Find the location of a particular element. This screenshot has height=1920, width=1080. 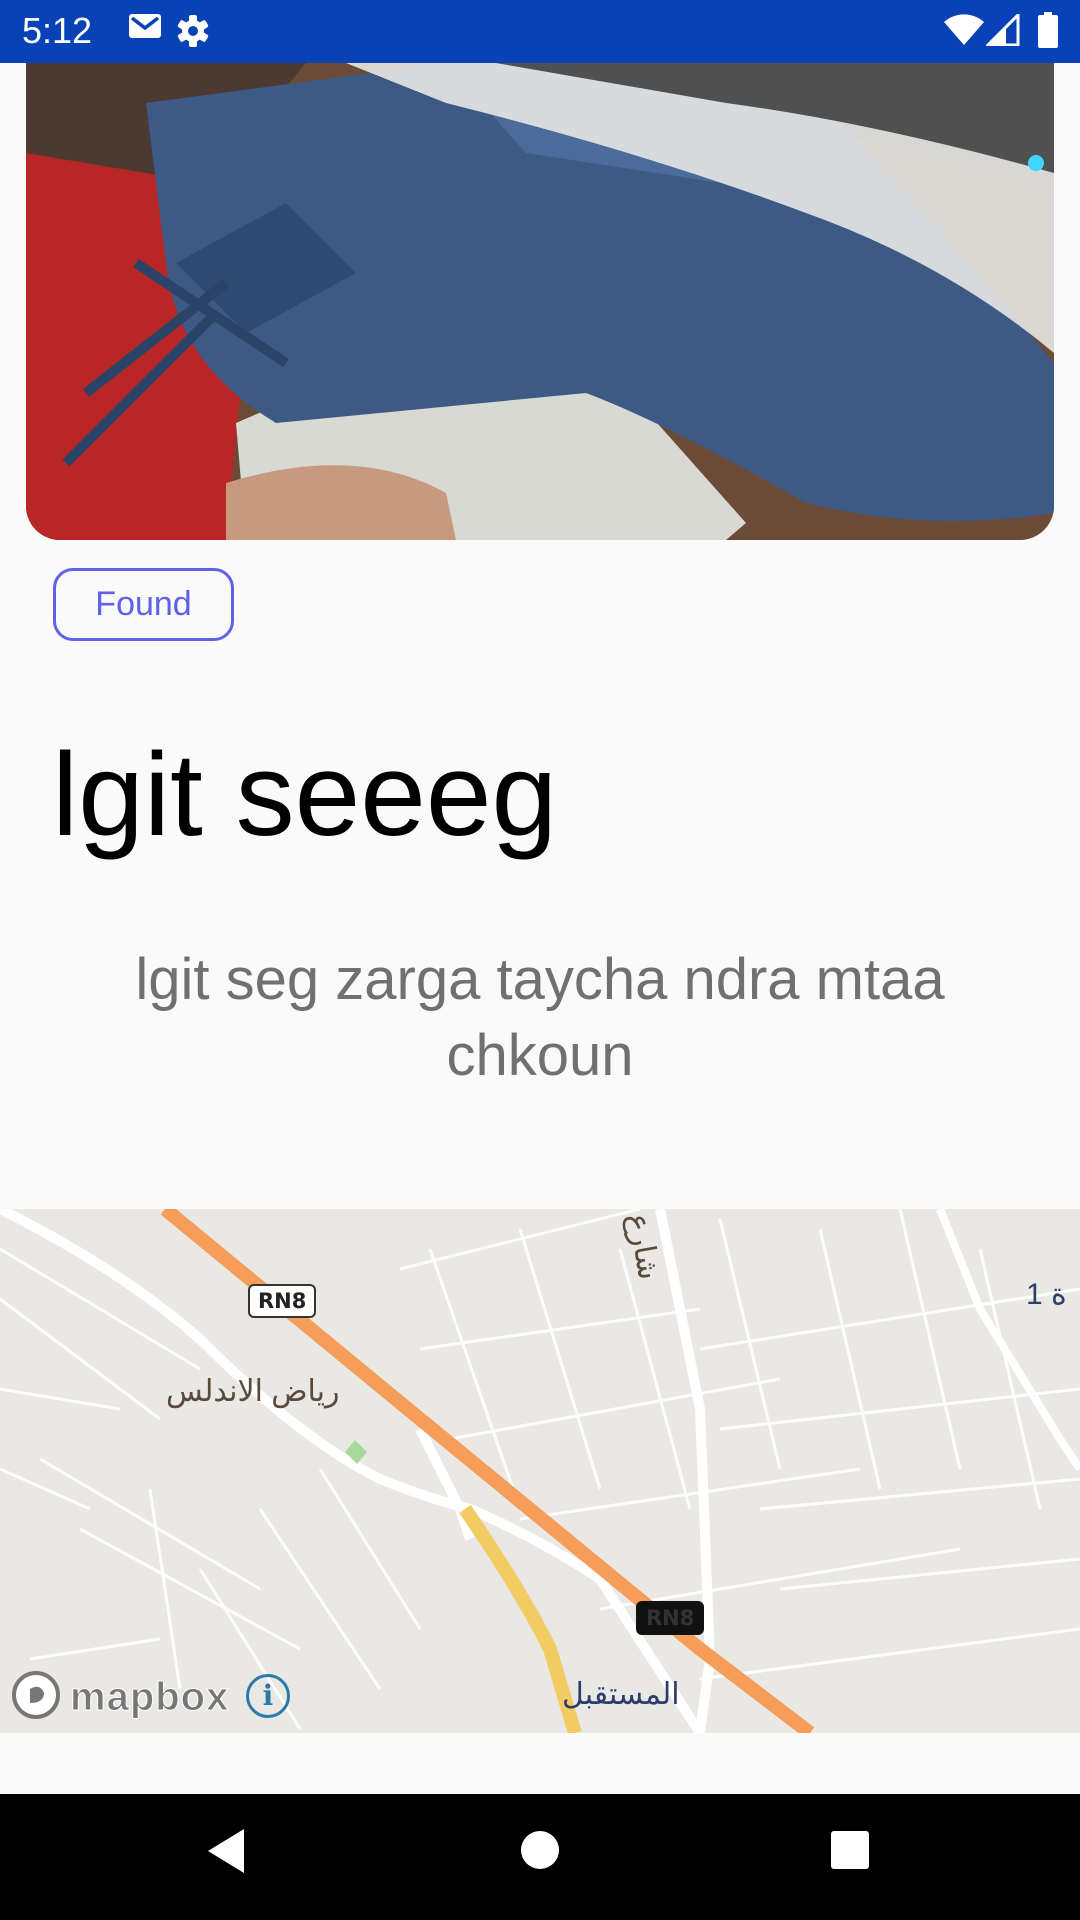

item-description: lgit seg zarga taycha ndra mtaa chkoun is located at coordinates (540, 1017).